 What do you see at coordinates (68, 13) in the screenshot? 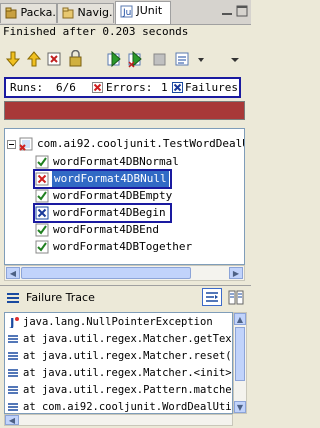
I see `navigator-icon` at bounding box center [68, 13].